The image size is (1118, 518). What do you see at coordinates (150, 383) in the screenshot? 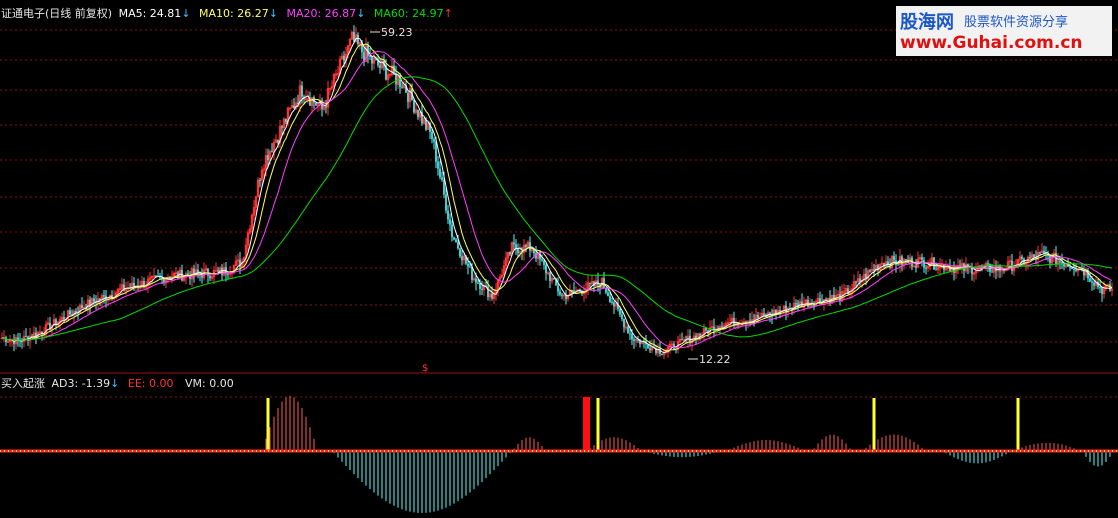
I see `ee-label: EE: 0.00` at bounding box center [150, 383].